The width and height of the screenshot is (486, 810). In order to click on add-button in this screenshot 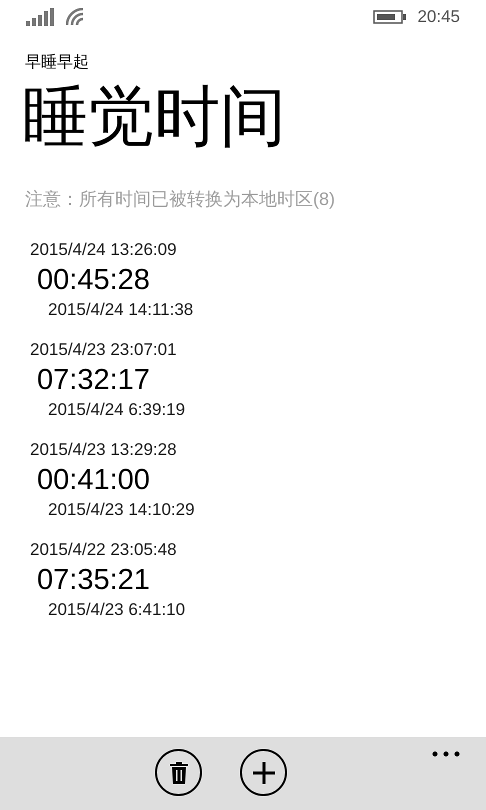, I will do `click(263, 772)`.